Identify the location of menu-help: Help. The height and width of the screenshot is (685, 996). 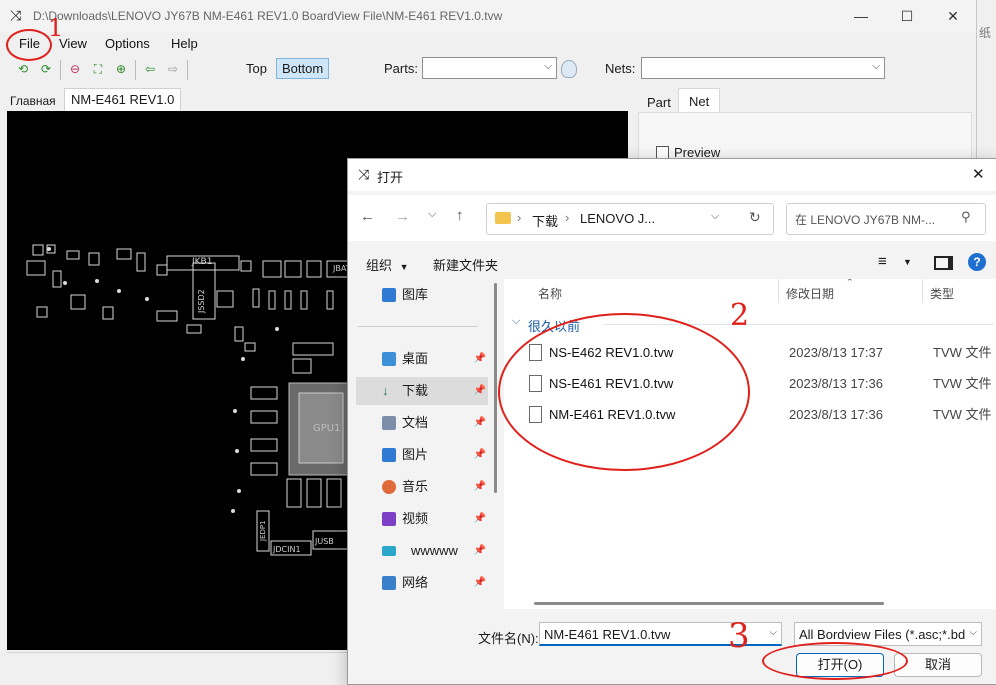
(184, 43).